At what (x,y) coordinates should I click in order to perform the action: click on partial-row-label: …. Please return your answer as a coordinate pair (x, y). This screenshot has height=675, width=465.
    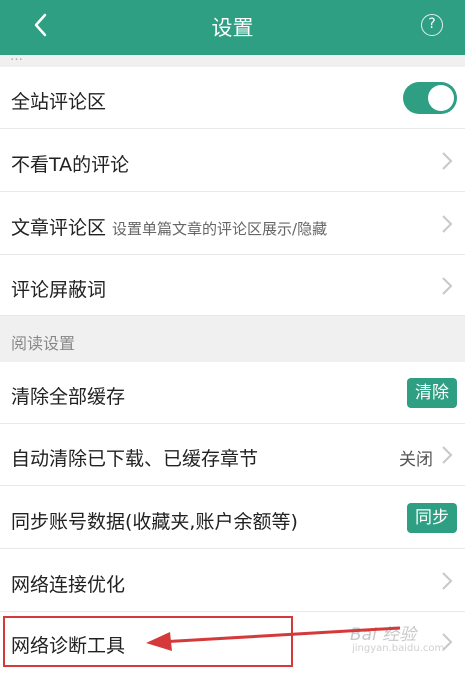
    Looking at the image, I should click on (16, 56).